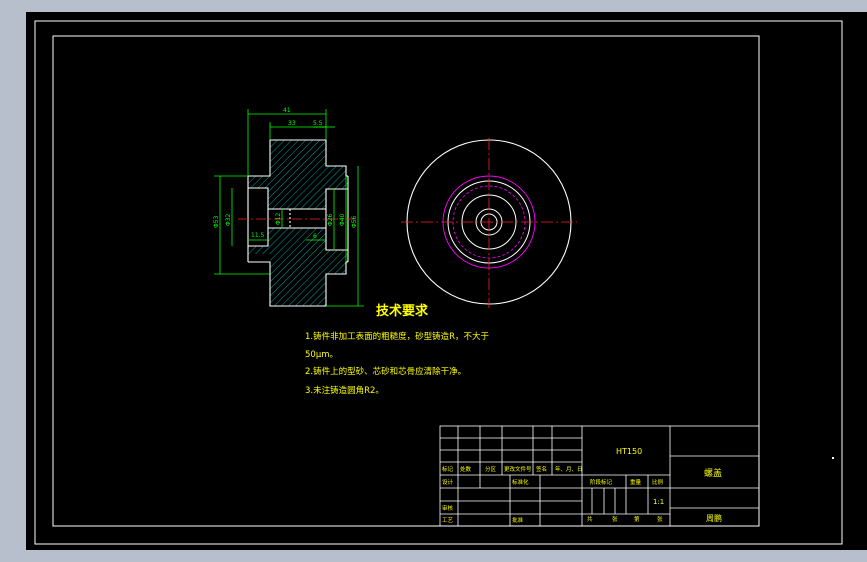  Describe the element at coordinates (520, 482) in the screenshot. I see `tb-standardize: 标准化` at that location.